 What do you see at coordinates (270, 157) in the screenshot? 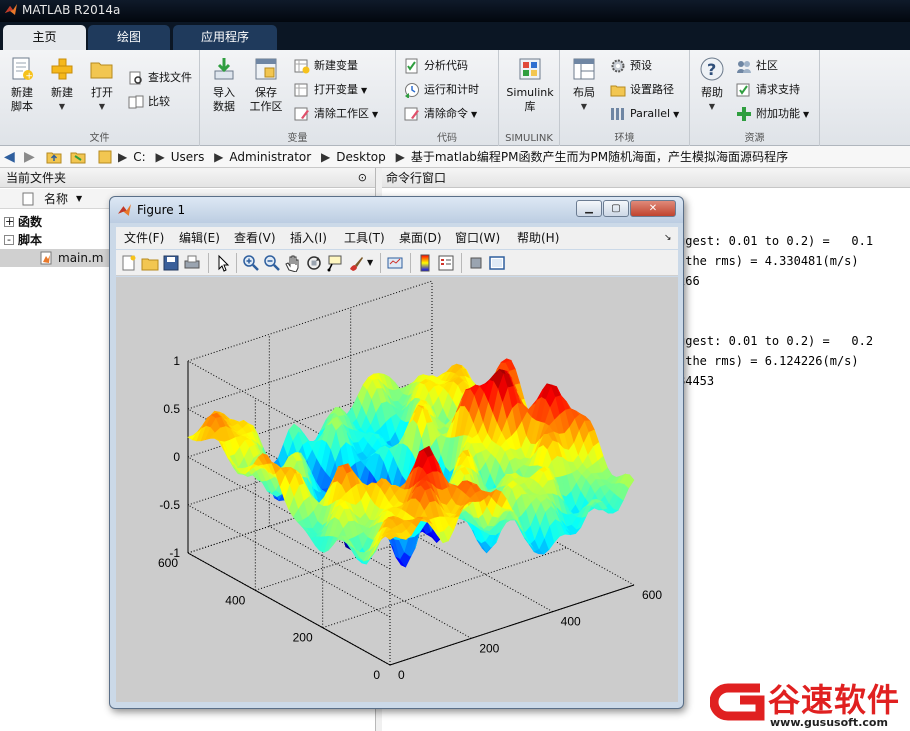
I see `breadcrumb-item: Administrator` at bounding box center [270, 157].